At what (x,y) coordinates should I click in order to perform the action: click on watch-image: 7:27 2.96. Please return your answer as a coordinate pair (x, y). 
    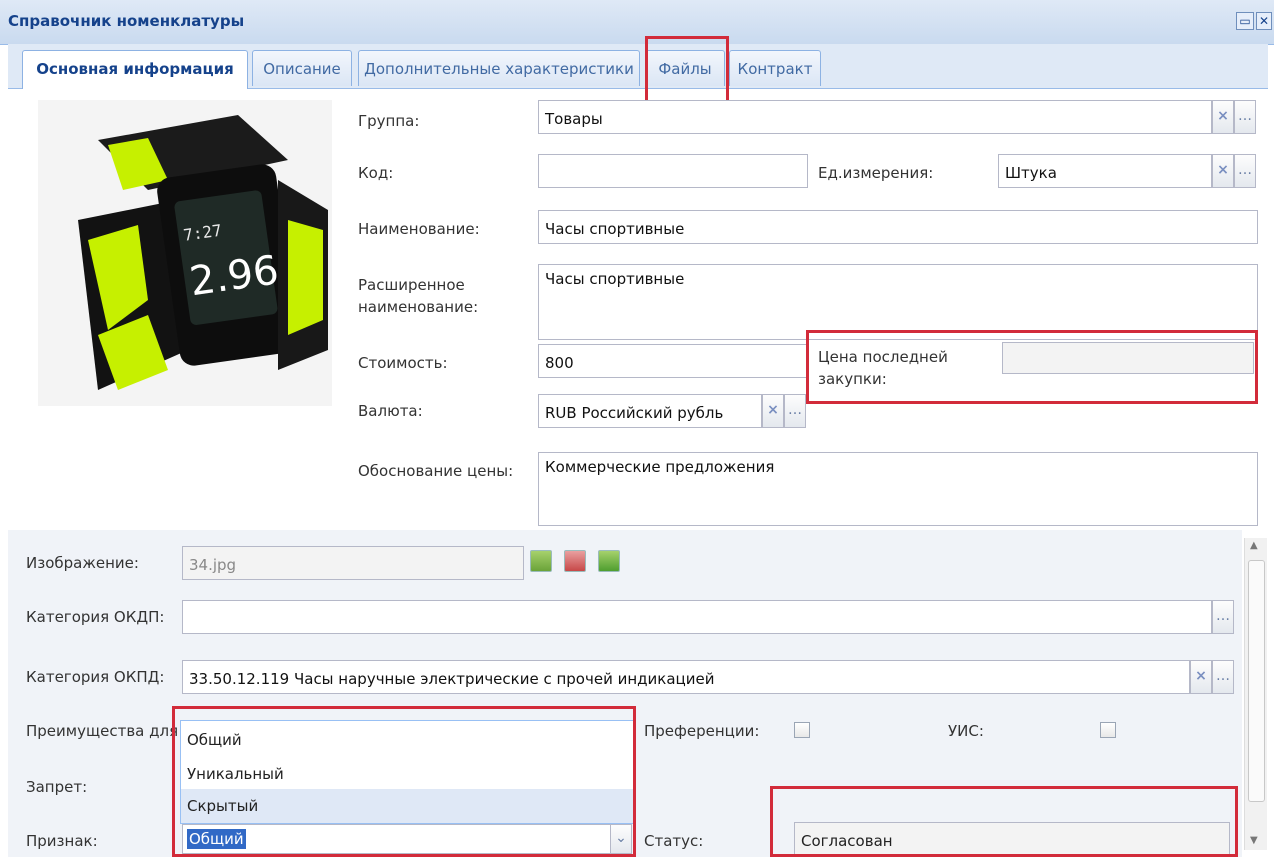
    Looking at the image, I should click on (203, 252).